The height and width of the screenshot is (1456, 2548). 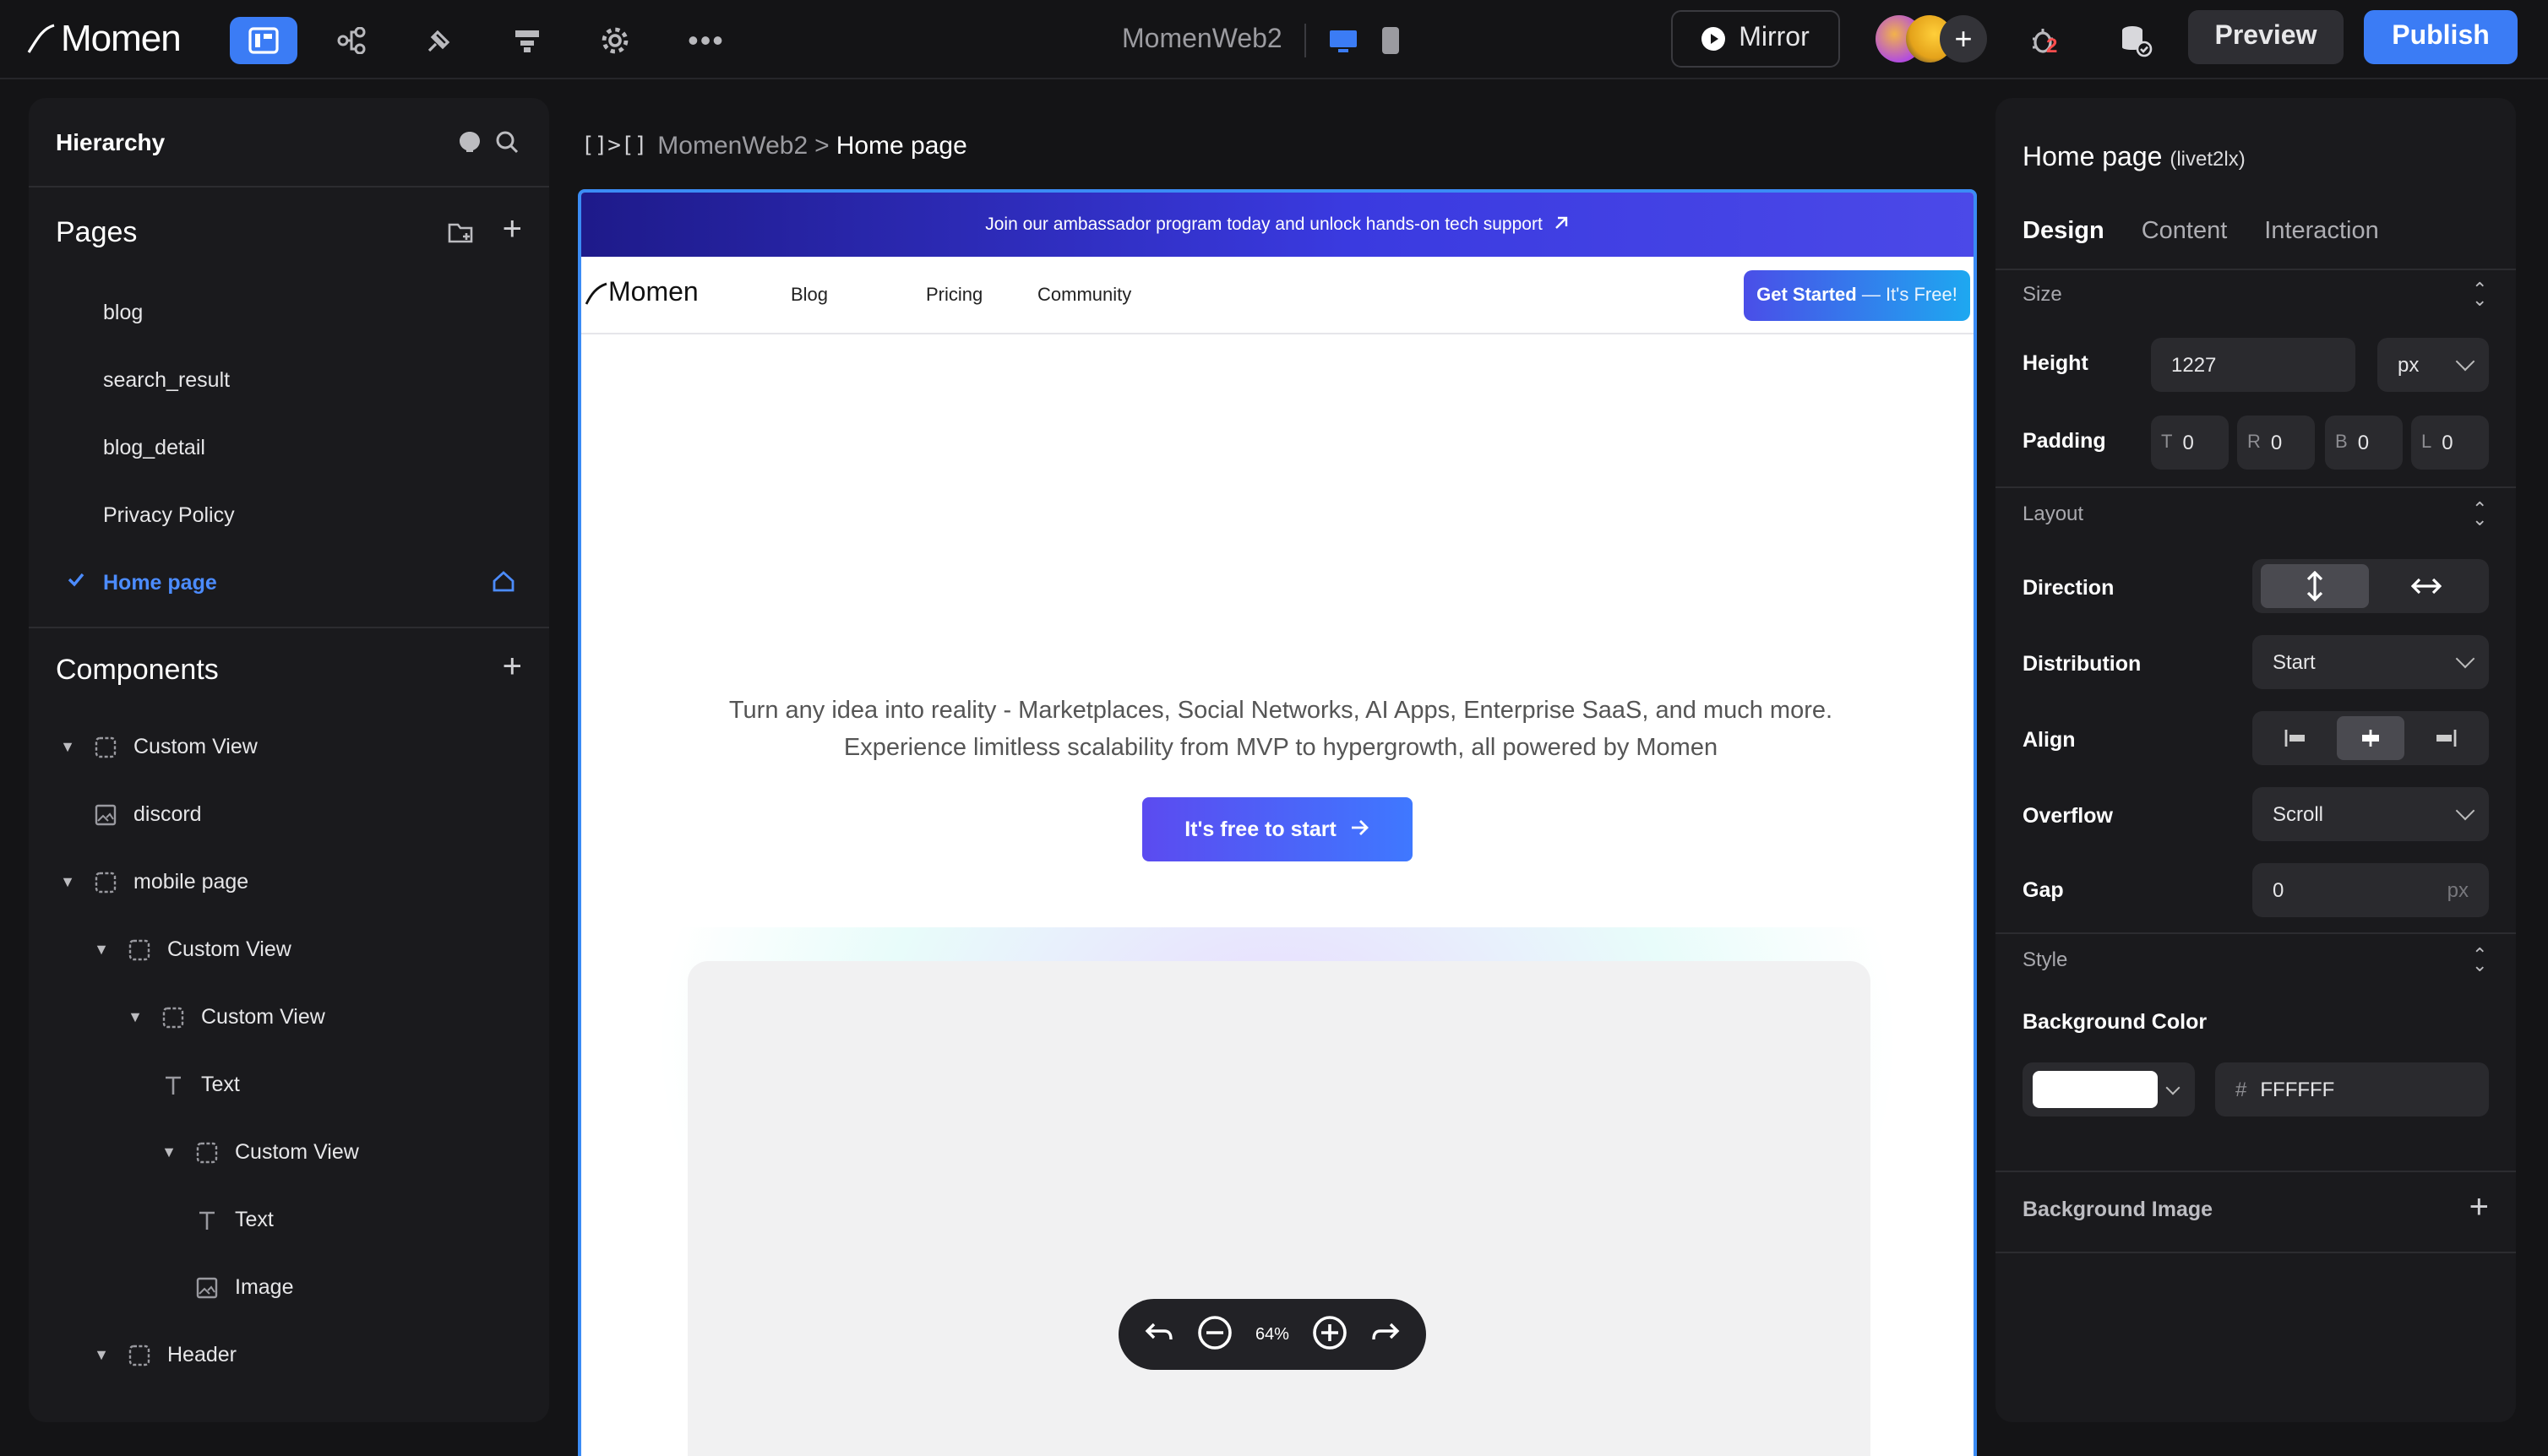 I want to click on color-swatch, so click(x=2095, y=1089).